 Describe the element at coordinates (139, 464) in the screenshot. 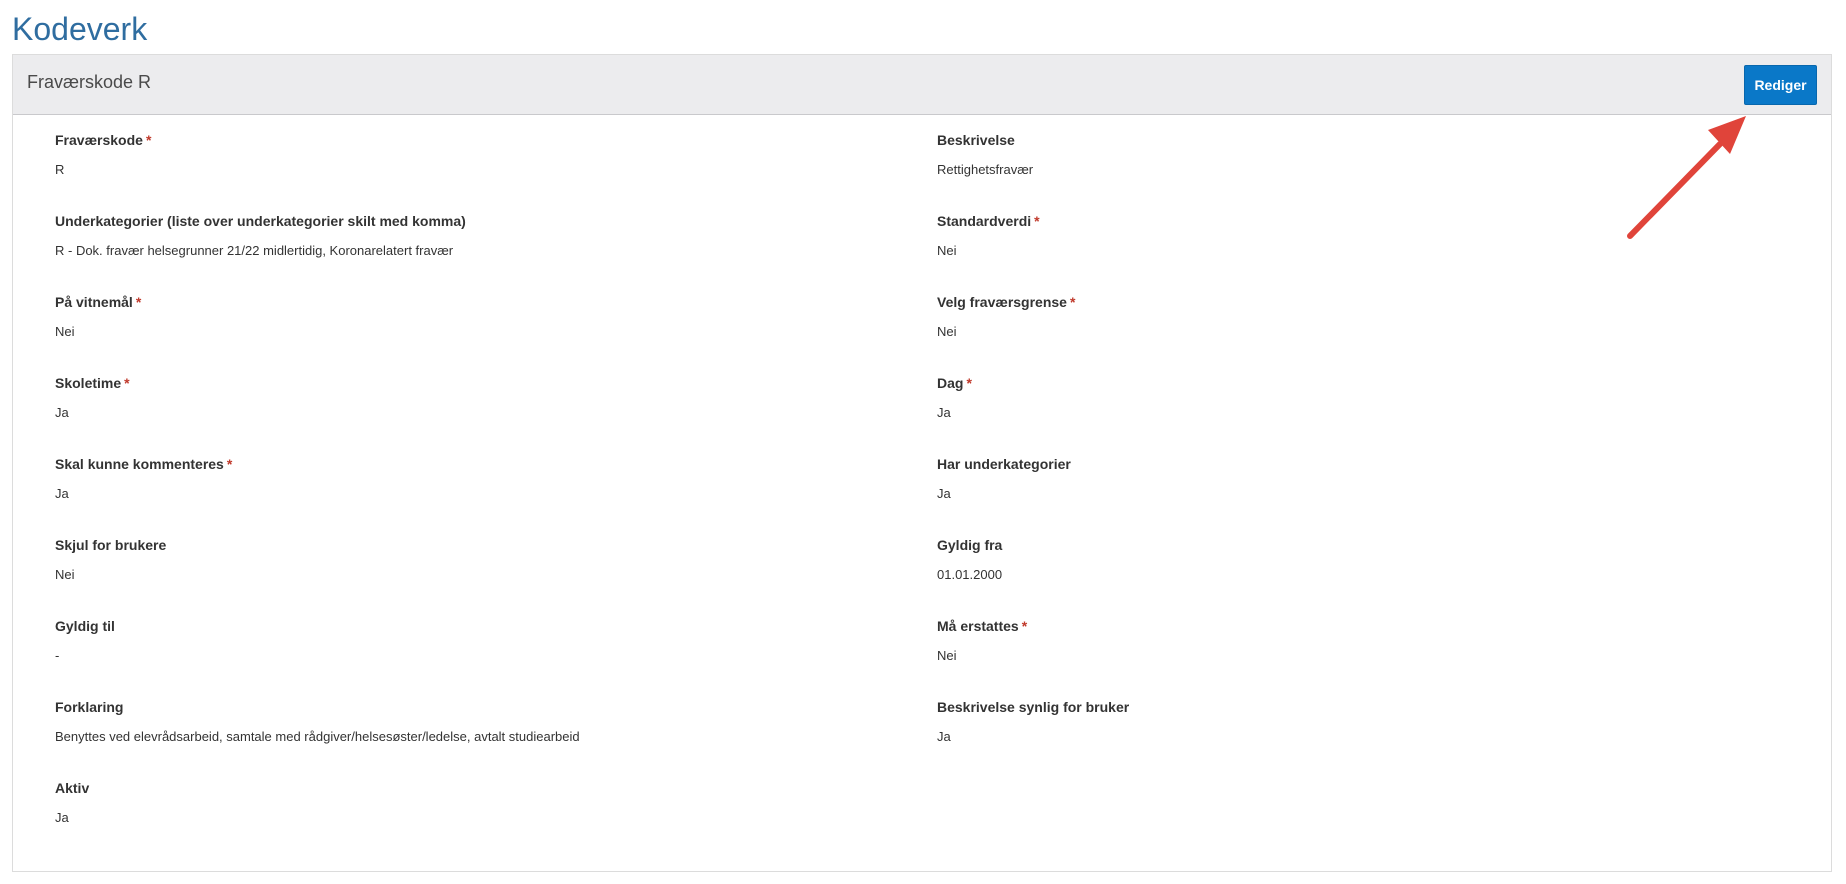

I see `field-label-text: Skal kunne kommenteres` at that location.